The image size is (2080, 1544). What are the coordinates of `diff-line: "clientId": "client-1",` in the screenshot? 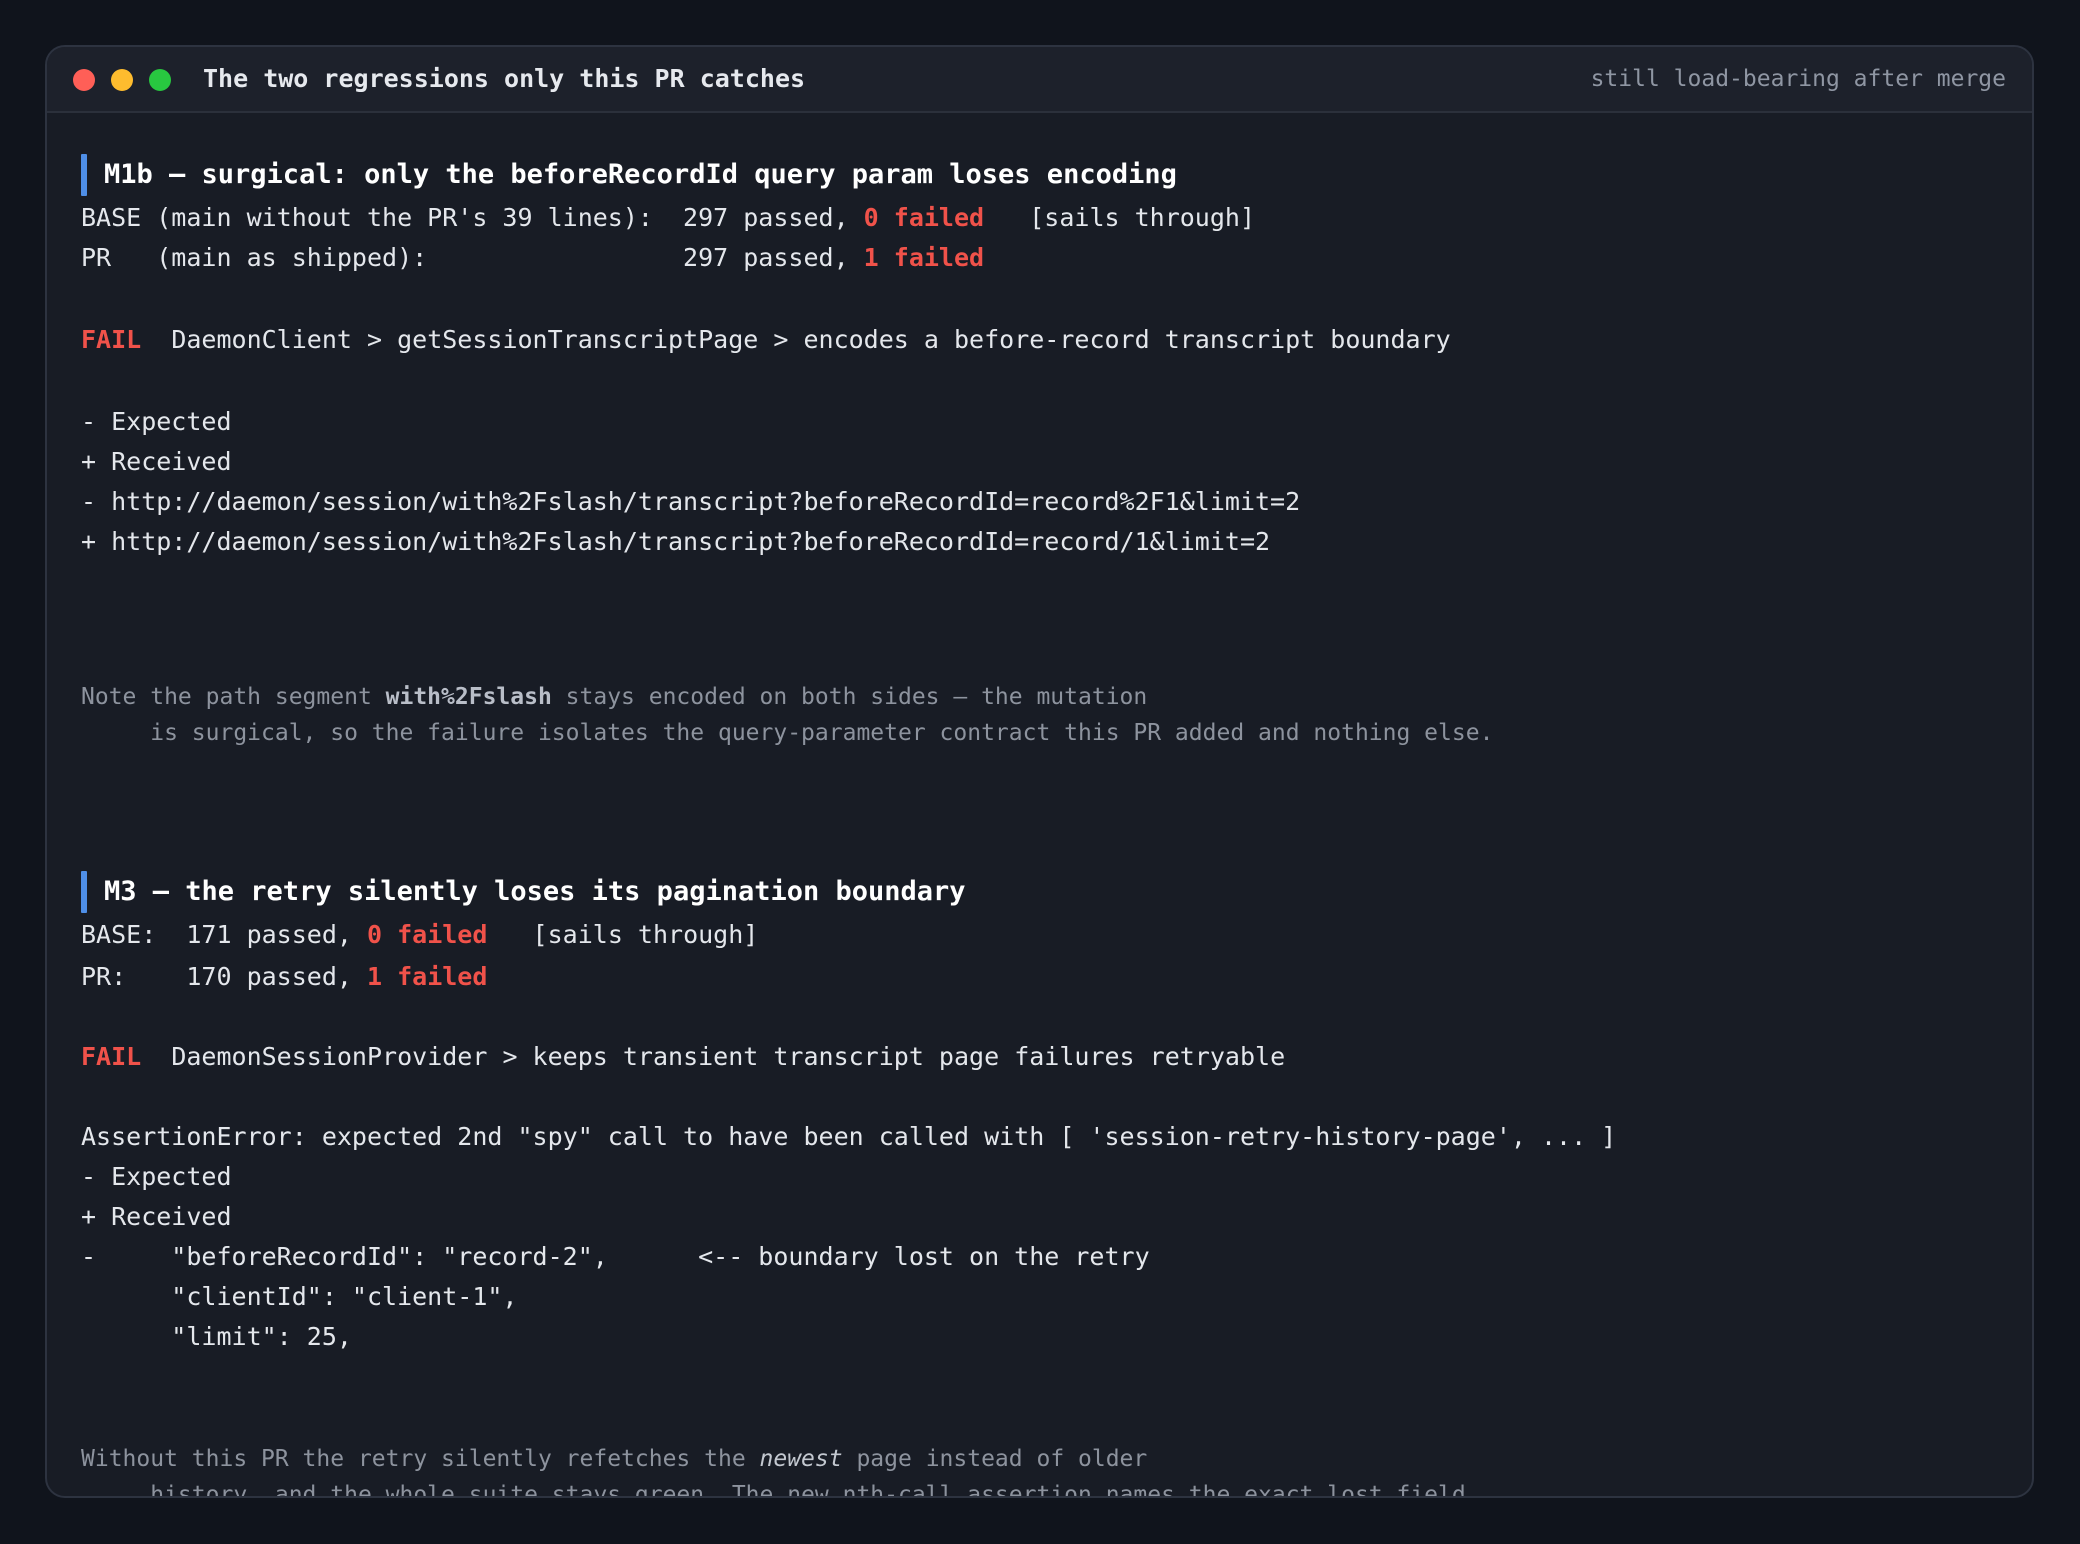 It's located at (299, 1296).